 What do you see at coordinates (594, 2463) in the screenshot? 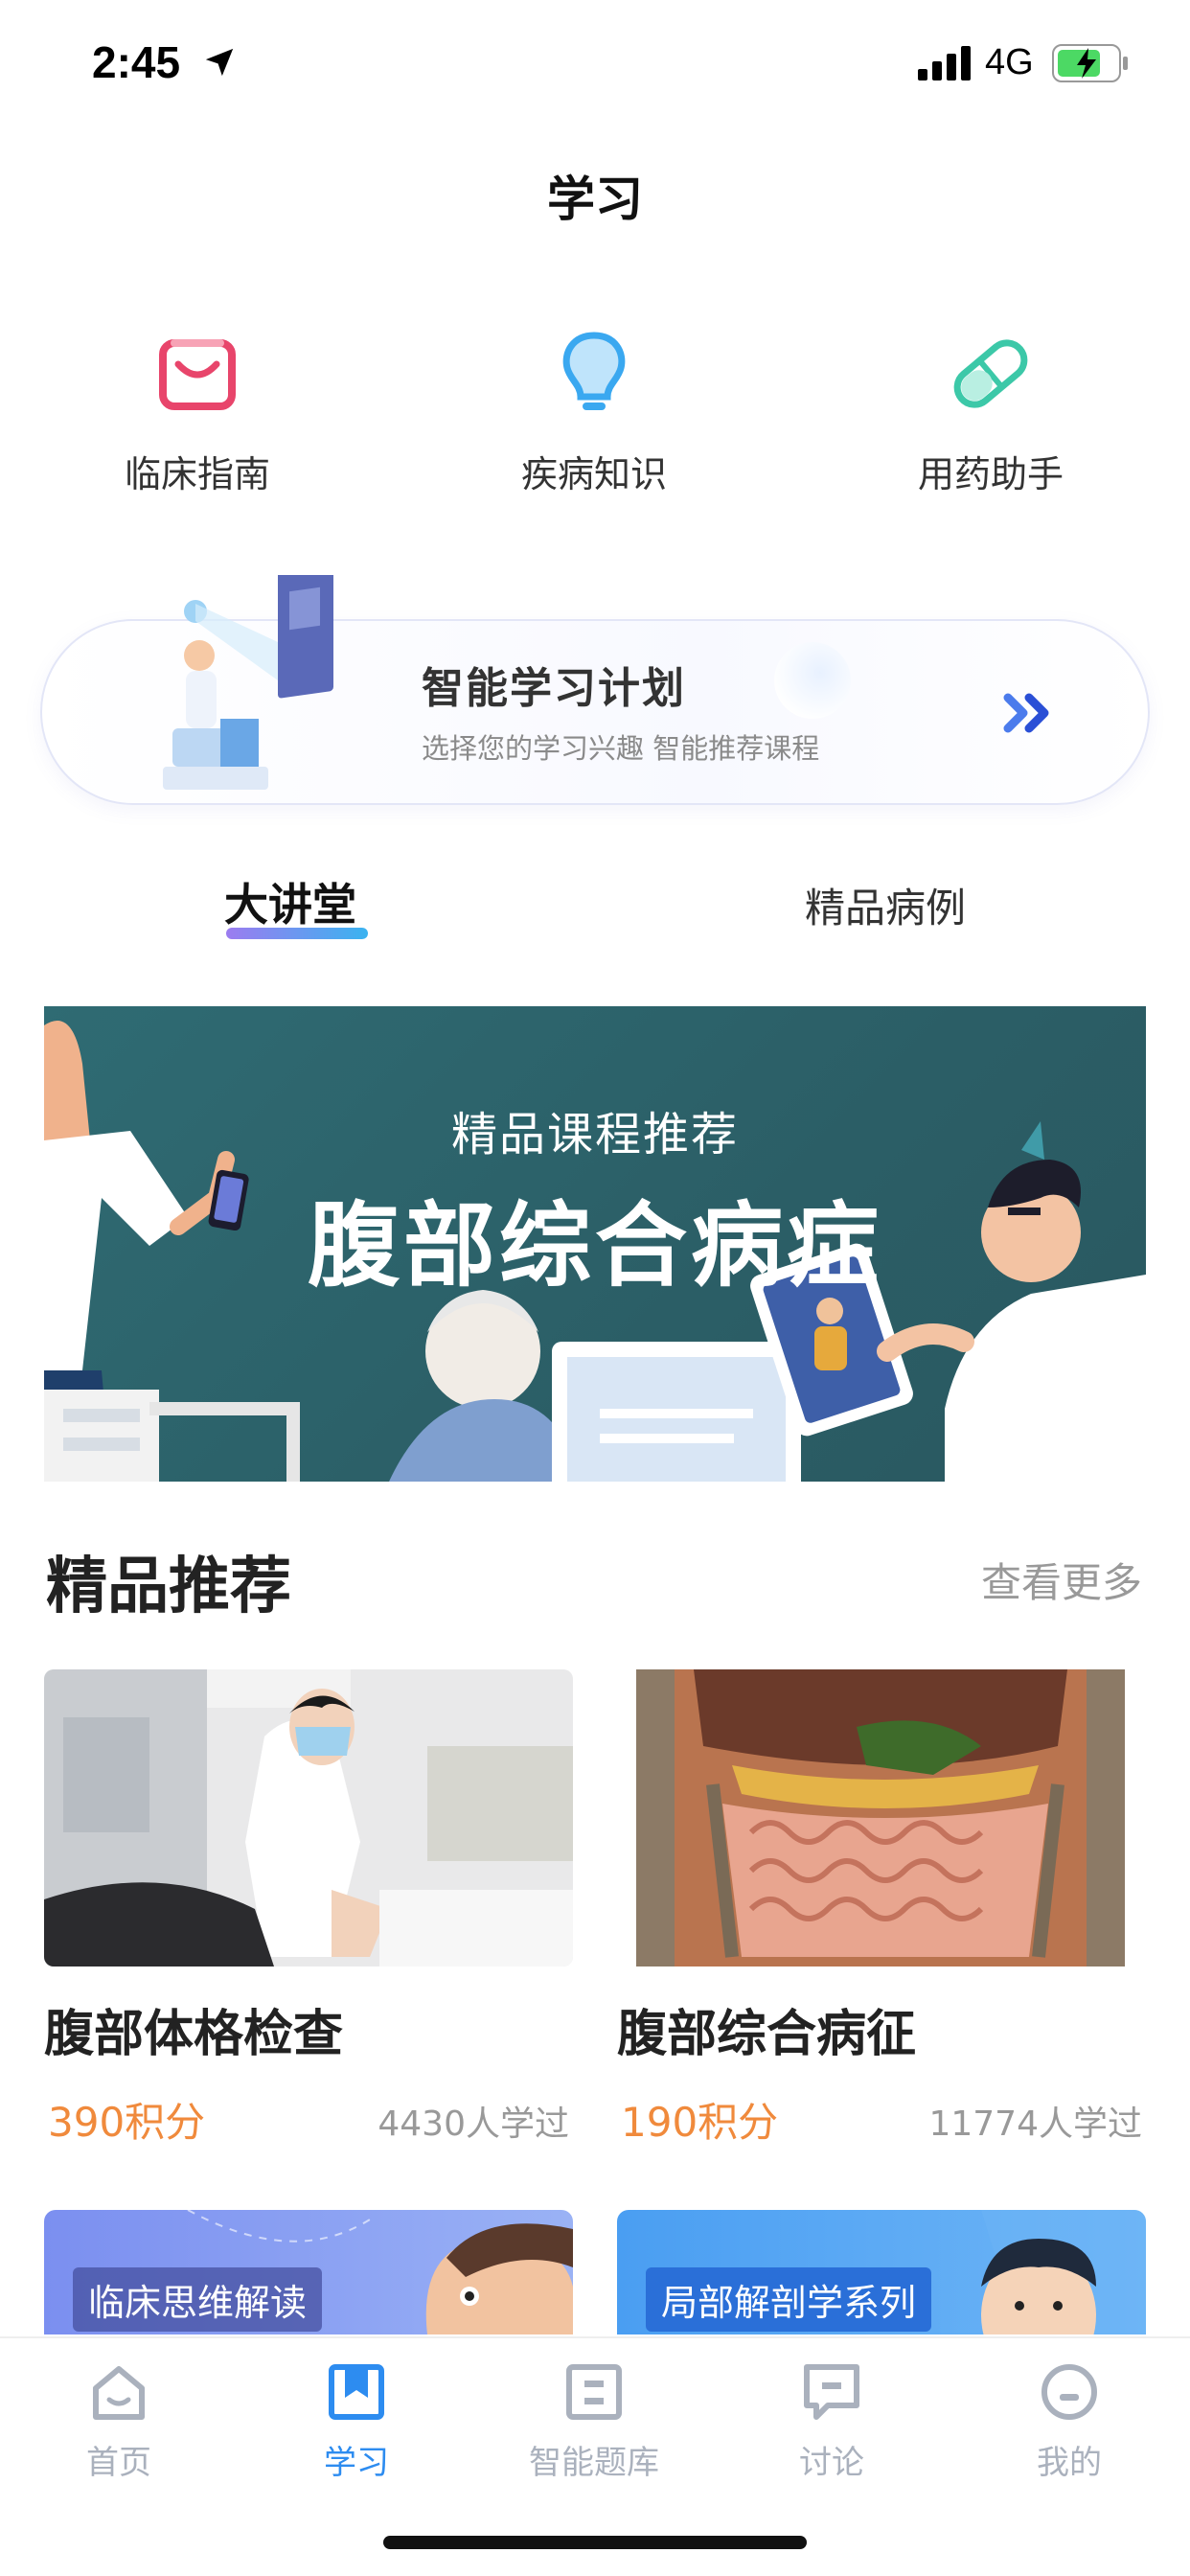
I see `tabbar-label: 智能题库` at bounding box center [594, 2463].